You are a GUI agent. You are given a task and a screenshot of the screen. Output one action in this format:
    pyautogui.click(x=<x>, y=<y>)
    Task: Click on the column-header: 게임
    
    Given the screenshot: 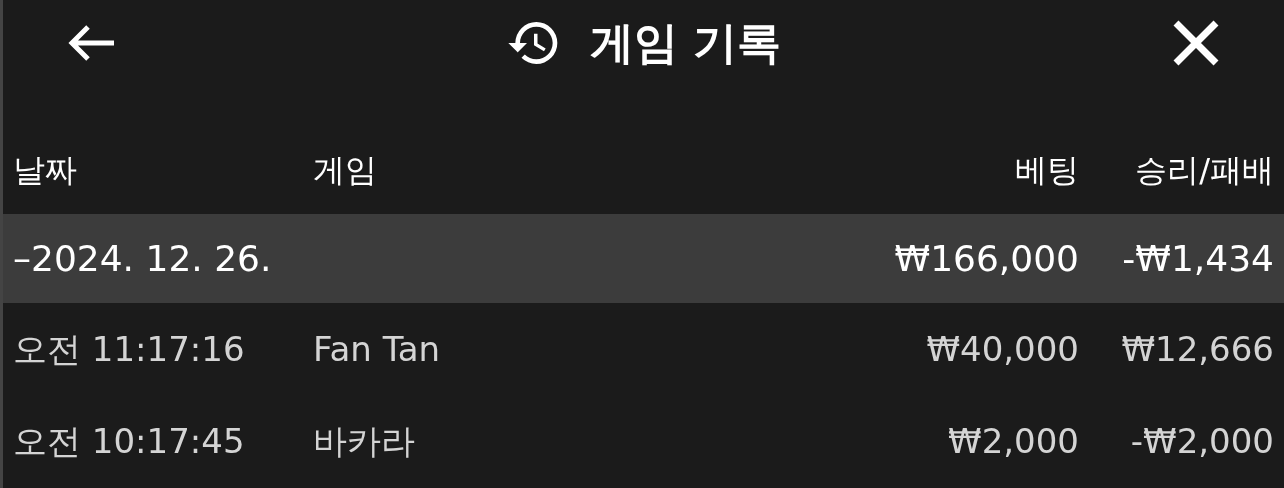 What is the action you would take?
    pyautogui.click(x=345, y=170)
    